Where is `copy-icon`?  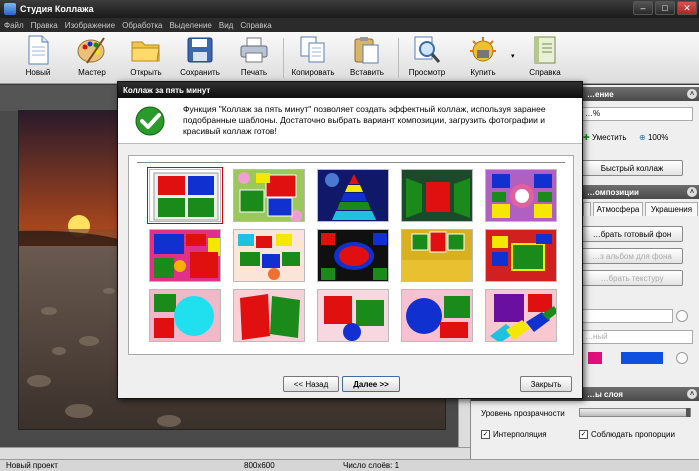 copy-icon is located at coordinates (313, 50).